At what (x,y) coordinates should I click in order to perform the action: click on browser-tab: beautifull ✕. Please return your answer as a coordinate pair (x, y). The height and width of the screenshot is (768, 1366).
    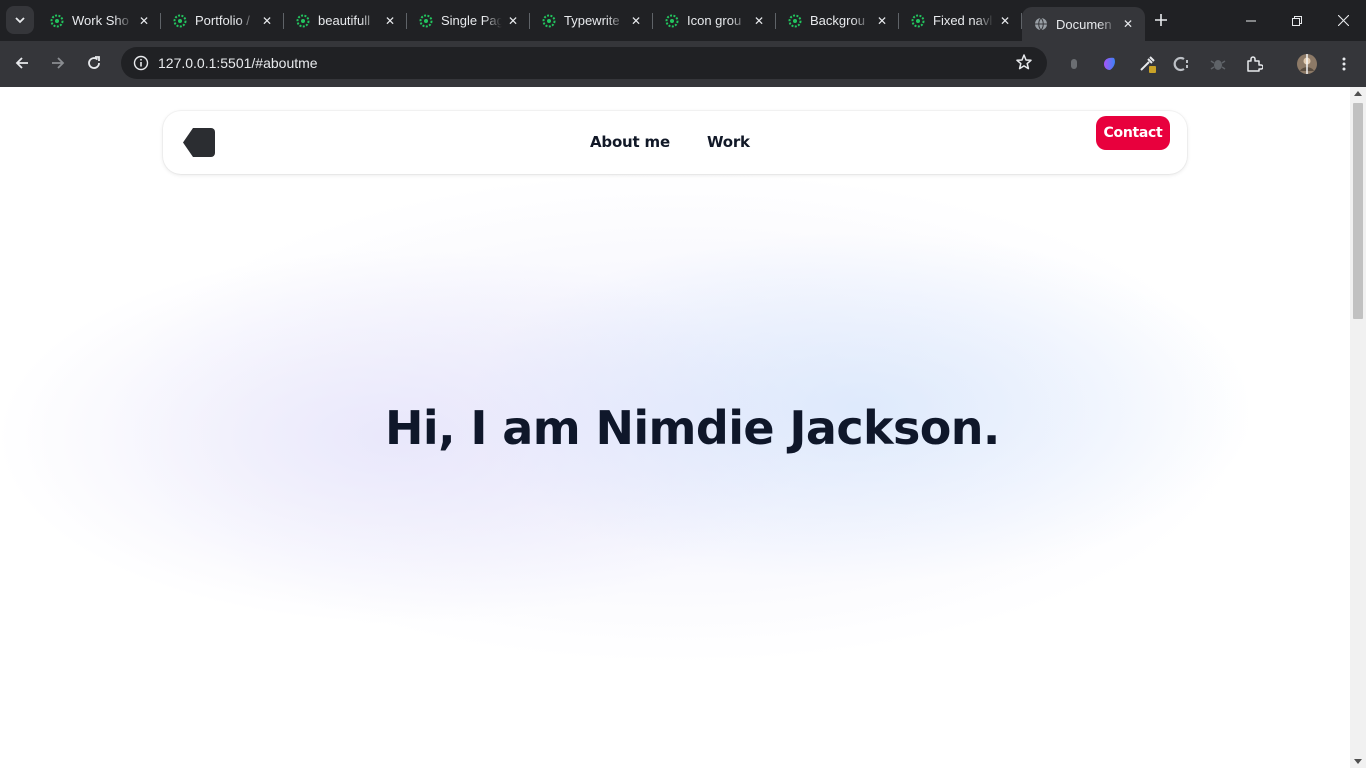
    Looking at the image, I should click on (345, 20).